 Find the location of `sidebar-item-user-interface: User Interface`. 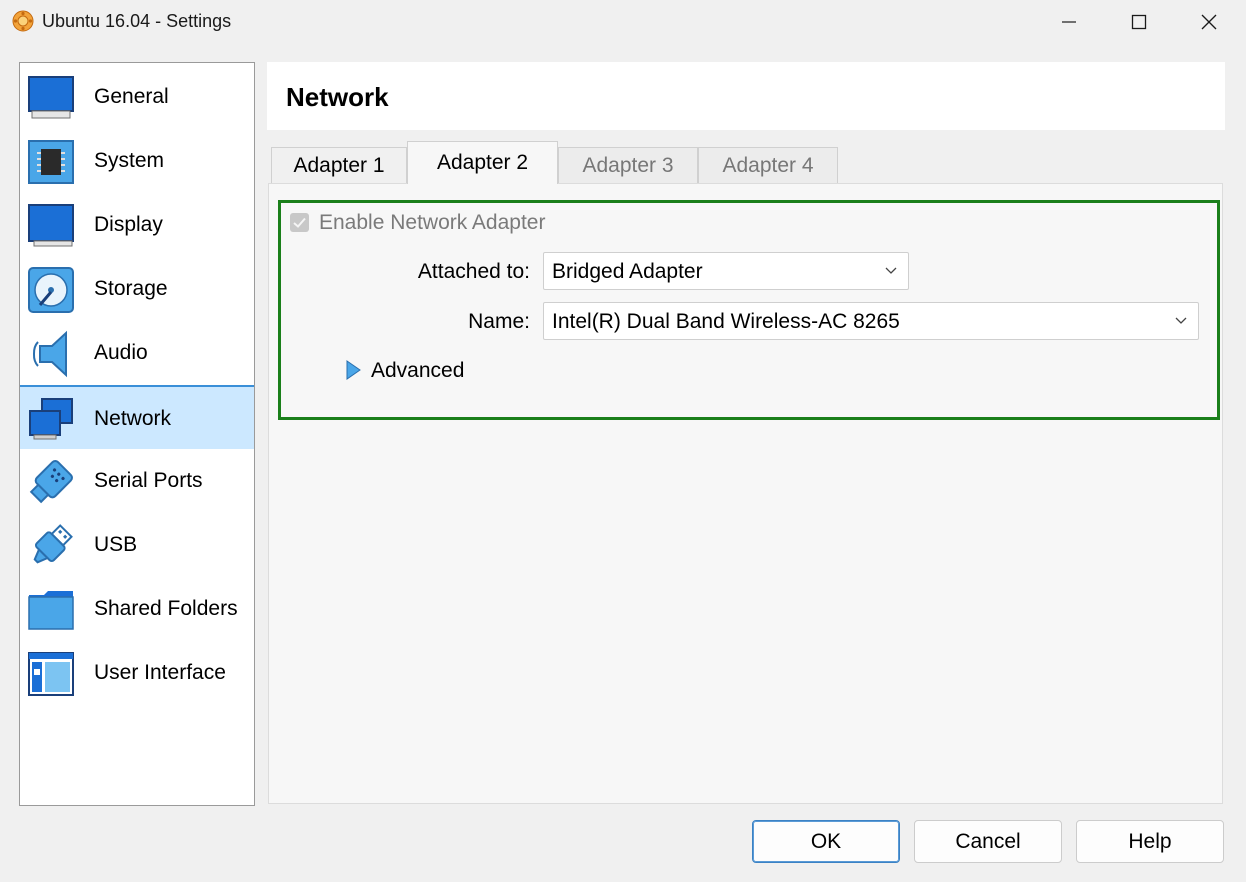

sidebar-item-user-interface: User Interface is located at coordinates (137, 673).